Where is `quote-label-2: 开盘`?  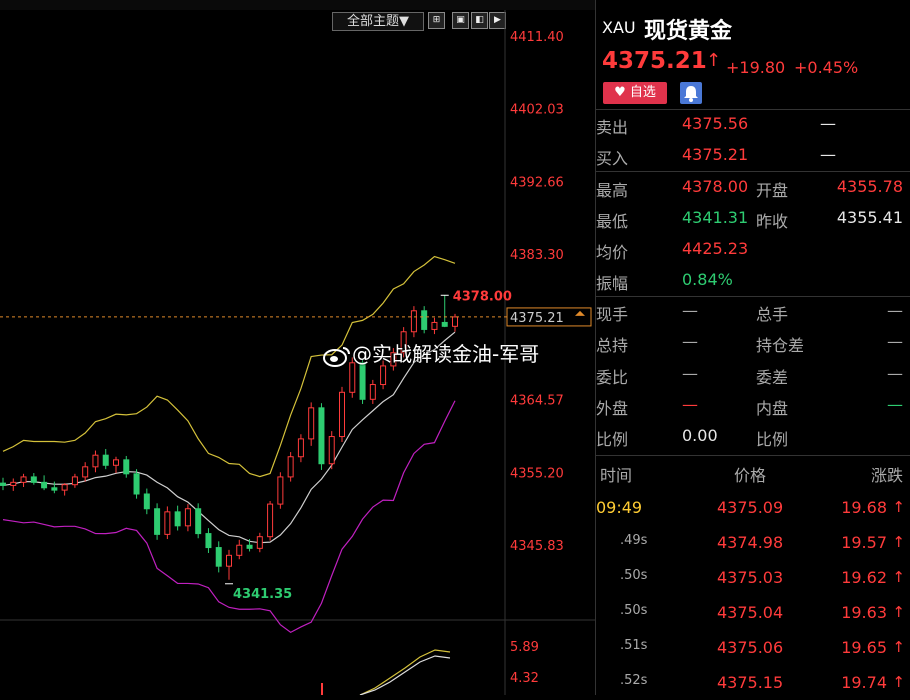
quote-label-2: 开盘 is located at coordinates (772, 190).